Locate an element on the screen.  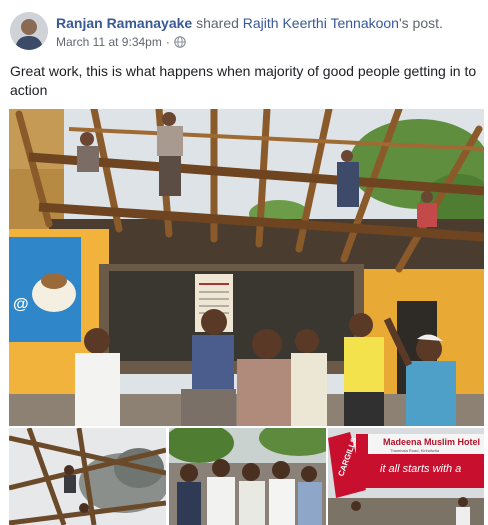
timestamp-link: March 11 at 9:34pm is located at coordinates (109, 42).